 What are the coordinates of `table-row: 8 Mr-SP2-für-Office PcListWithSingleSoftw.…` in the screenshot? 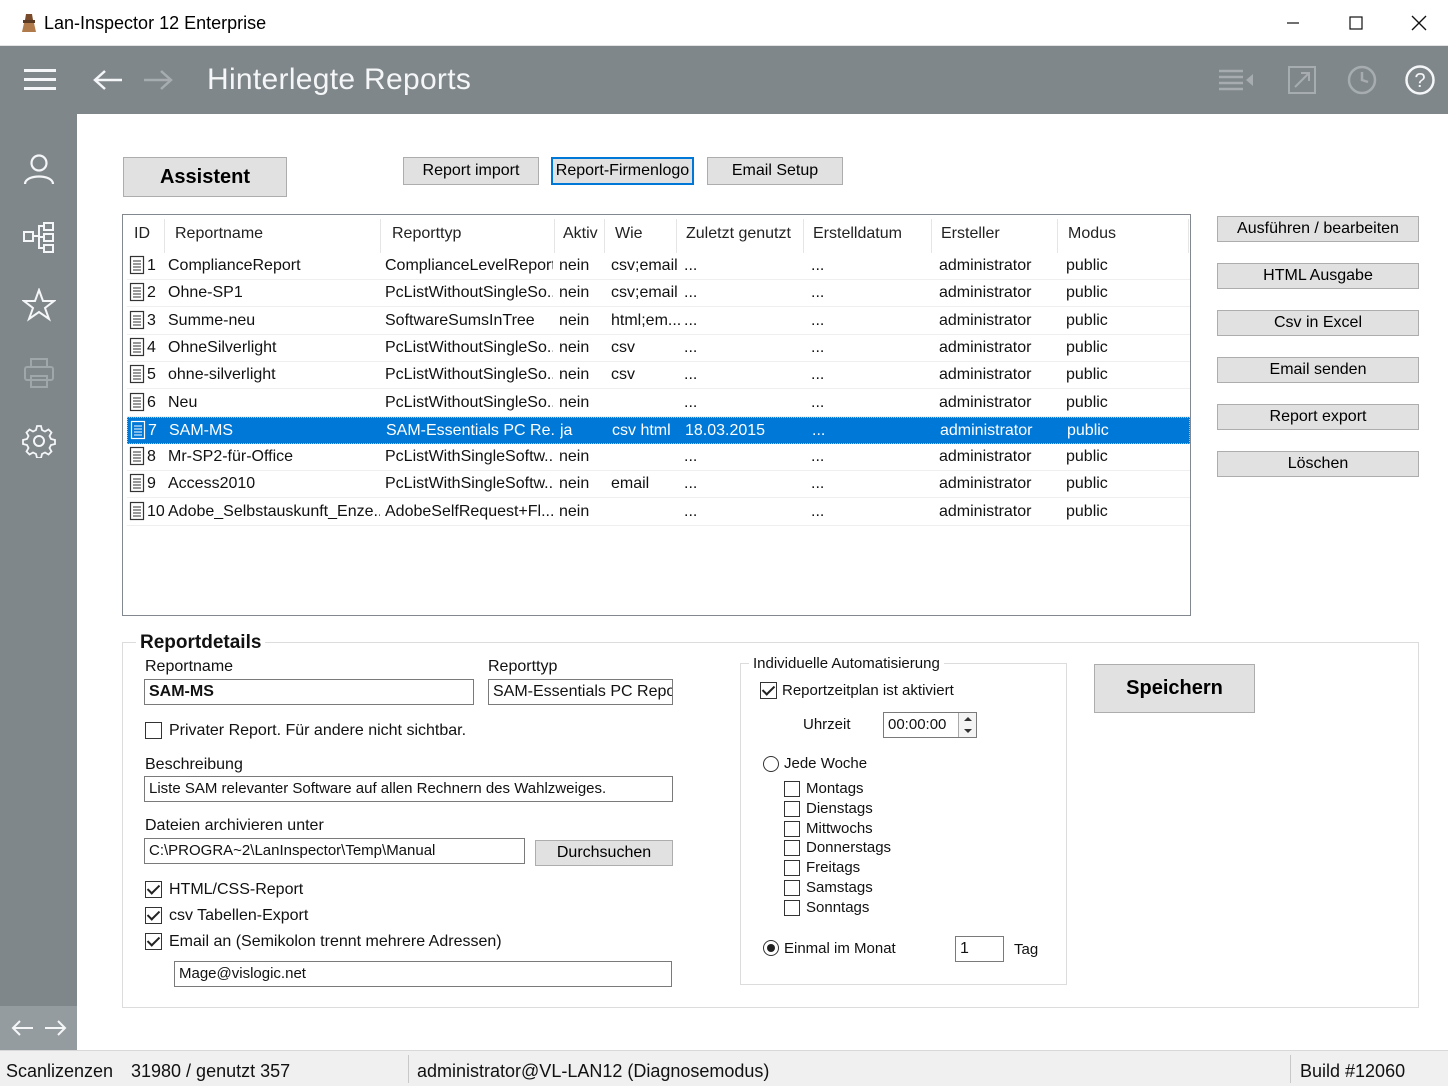 It's located at (658, 458).